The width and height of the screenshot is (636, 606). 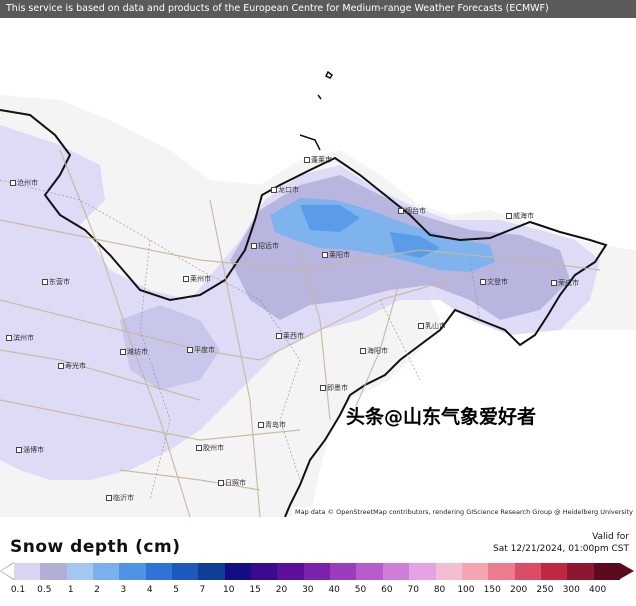 I want to click on city-label: 威海市, so click(x=520, y=216).